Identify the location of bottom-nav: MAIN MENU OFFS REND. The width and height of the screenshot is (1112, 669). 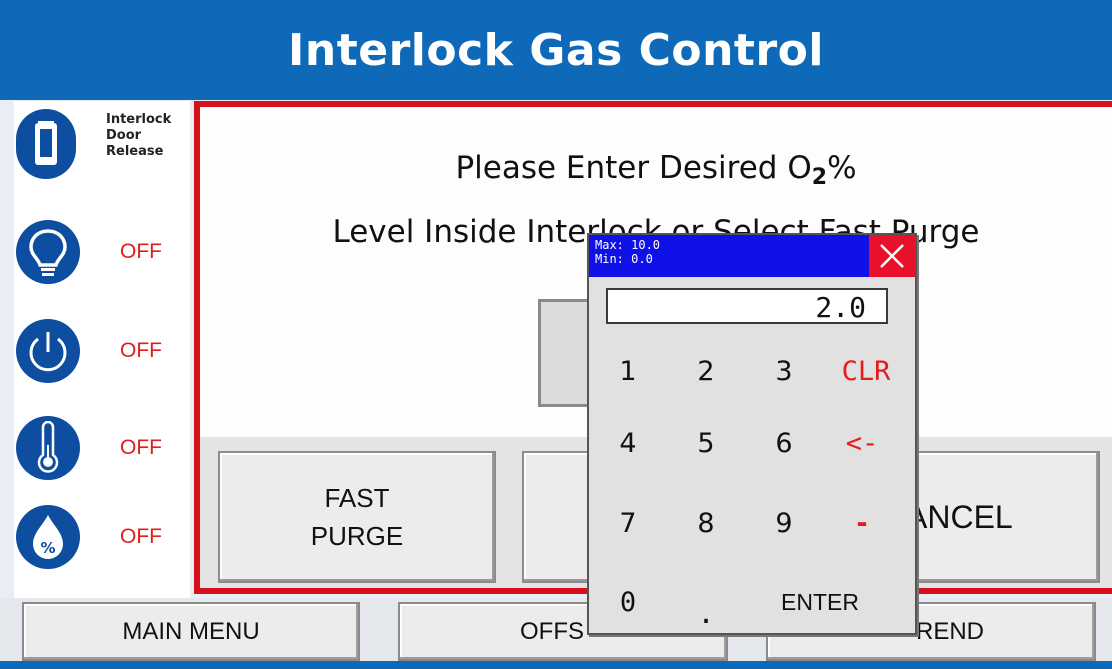
(556, 633).